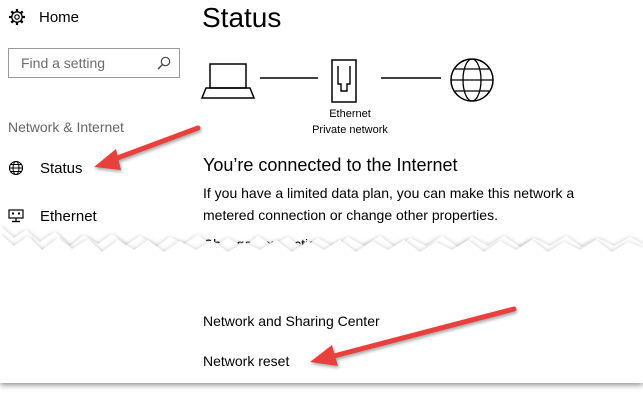 This screenshot has width=643, height=399. I want to click on network-reset-link: Network reset, so click(246, 361).